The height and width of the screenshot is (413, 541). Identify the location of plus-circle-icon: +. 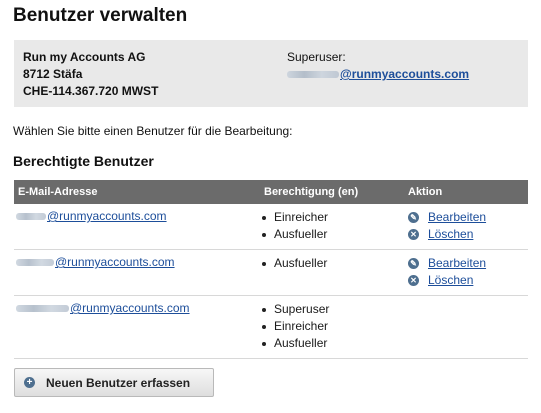
(29, 382).